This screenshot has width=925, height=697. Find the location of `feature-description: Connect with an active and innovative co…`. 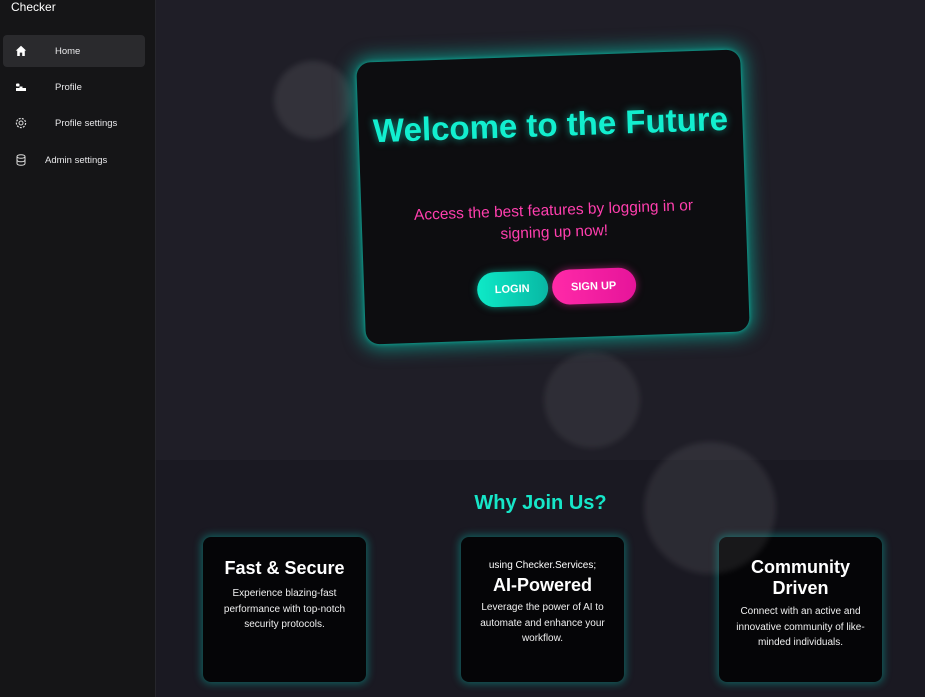

feature-description: Connect with an active and innovative co… is located at coordinates (800, 627).